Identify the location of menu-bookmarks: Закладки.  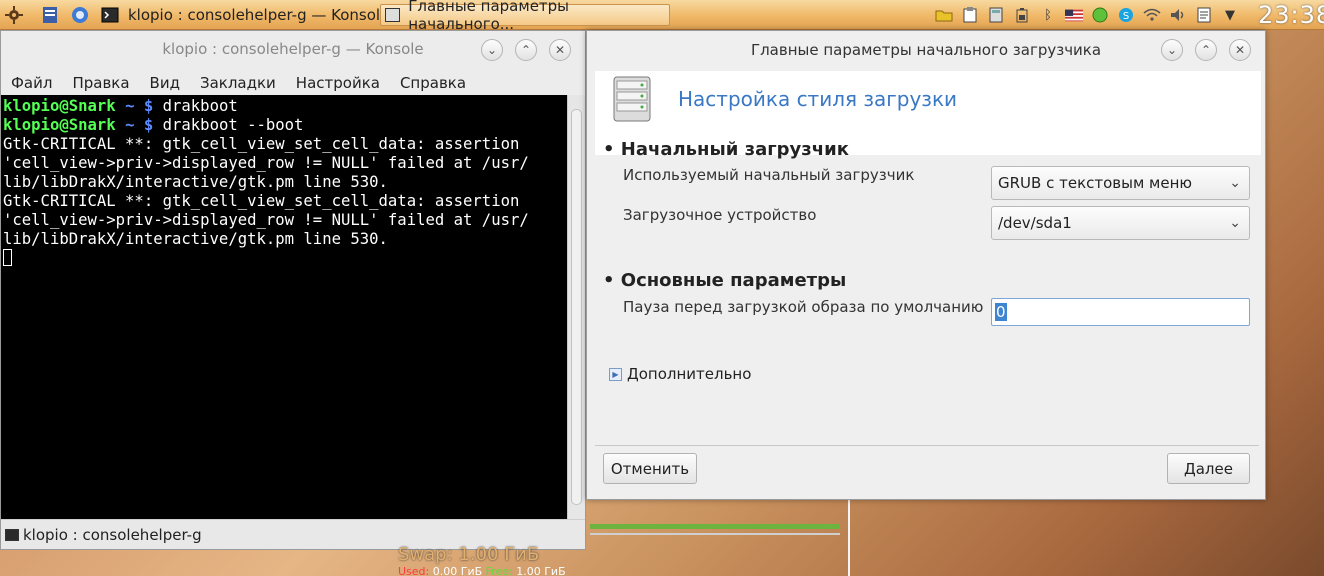
(238, 83).